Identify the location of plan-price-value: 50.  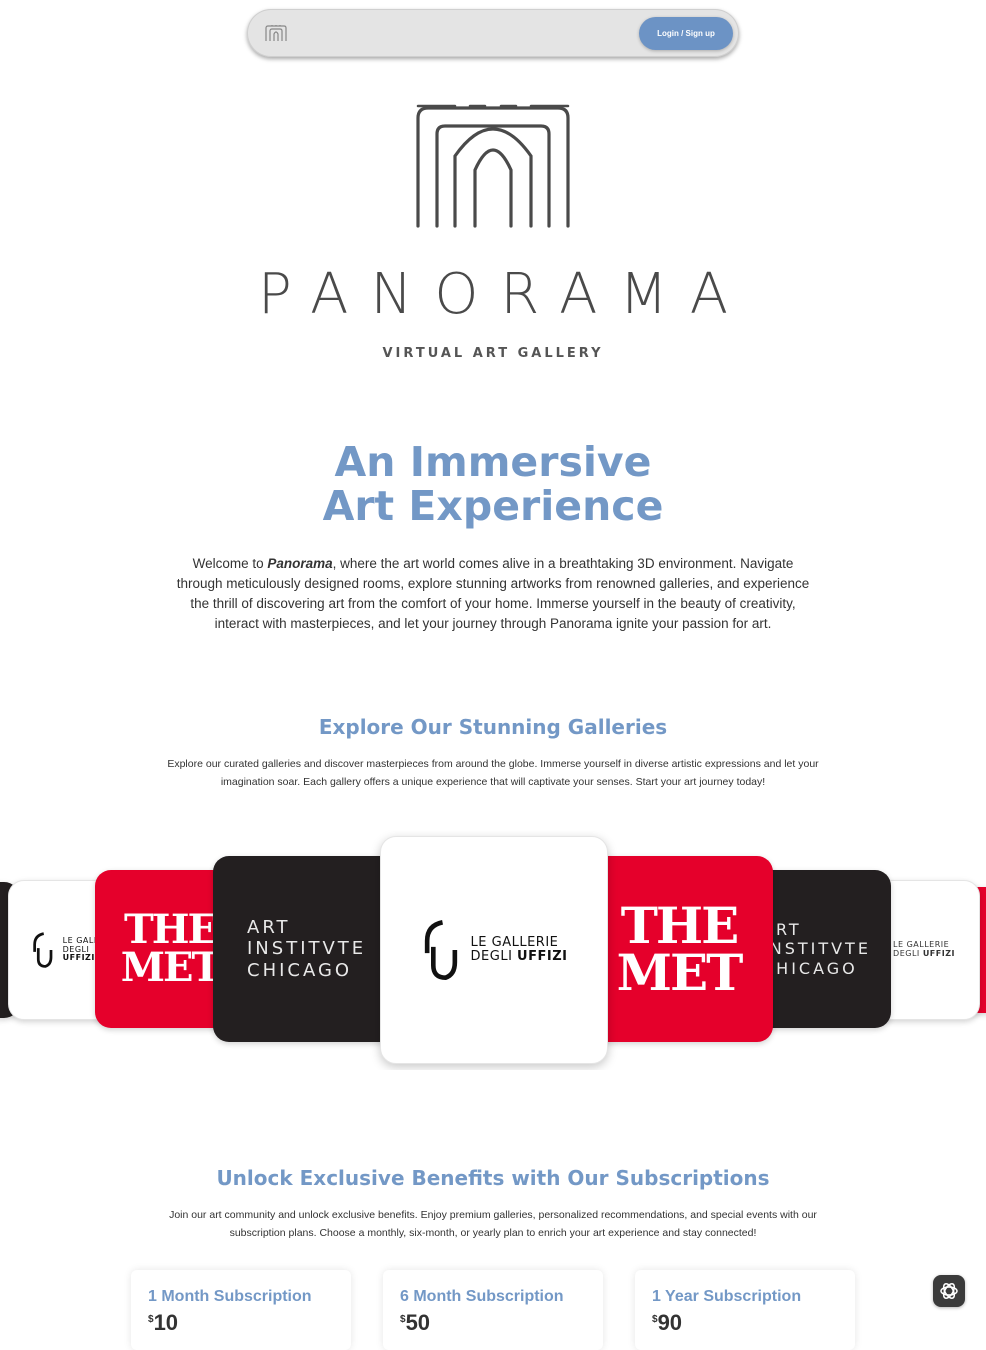
(418, 1322).